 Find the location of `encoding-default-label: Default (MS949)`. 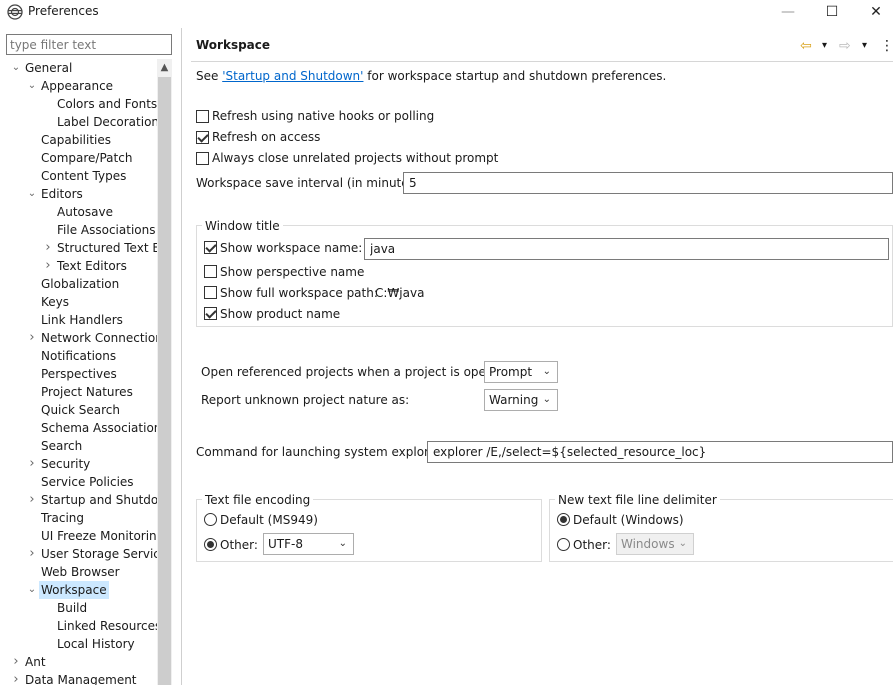

encoding-default-label: Default (MS949) is located at coordinates (269, 520).